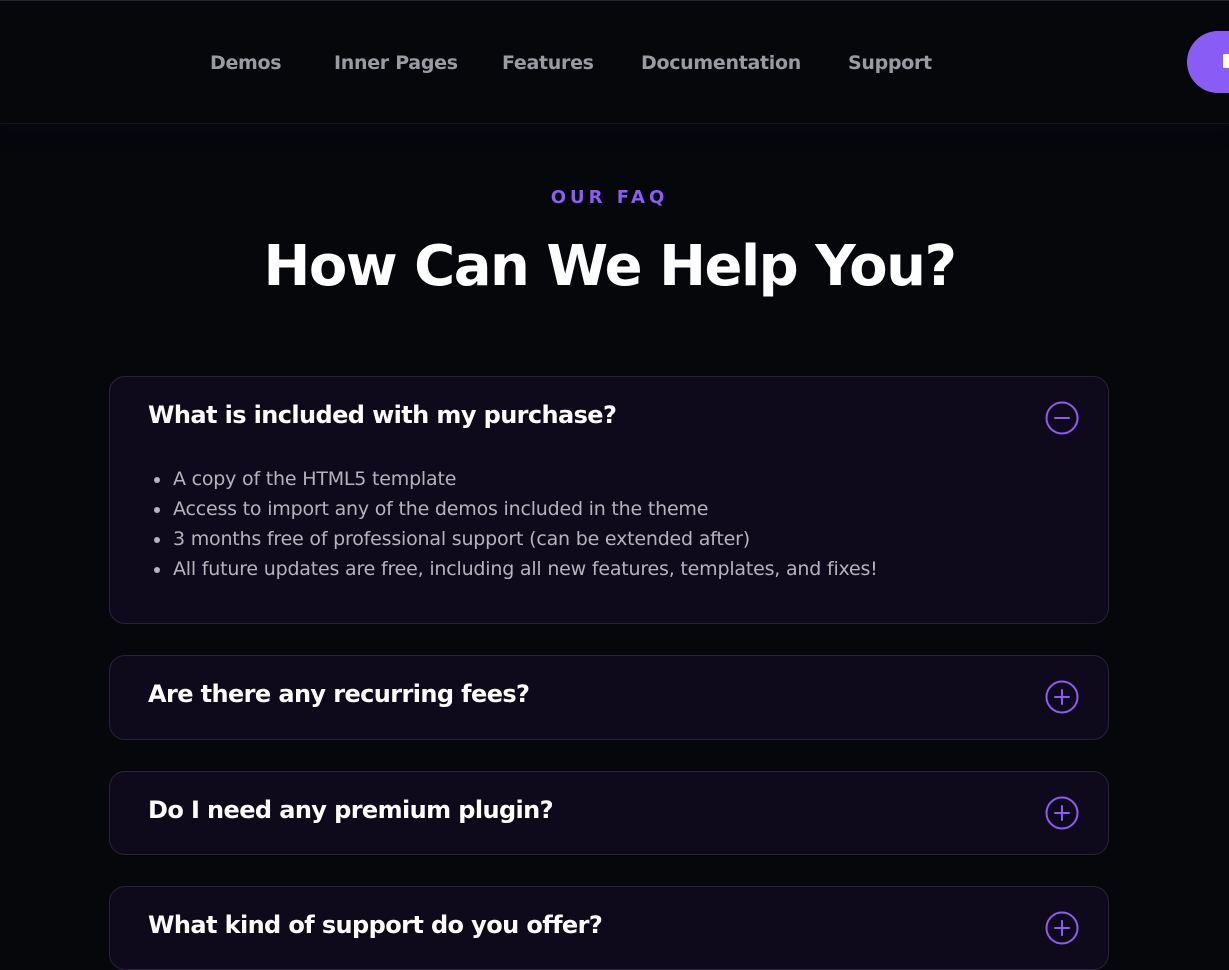 Image resolution: width=1229 pixels, height=970 pixels. I want to click on list-item-text: A copy of the HTML5 template, so click(315, 479).